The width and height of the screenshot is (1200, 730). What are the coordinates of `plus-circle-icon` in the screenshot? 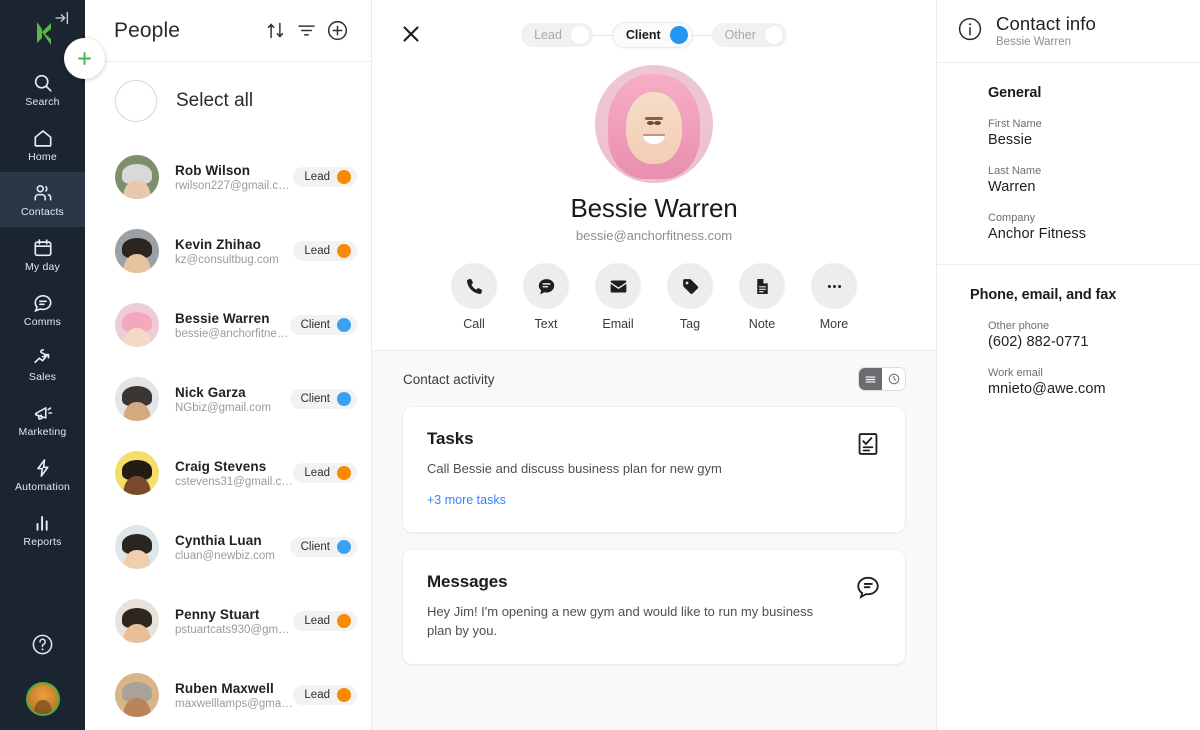 It's located at (337, 30).